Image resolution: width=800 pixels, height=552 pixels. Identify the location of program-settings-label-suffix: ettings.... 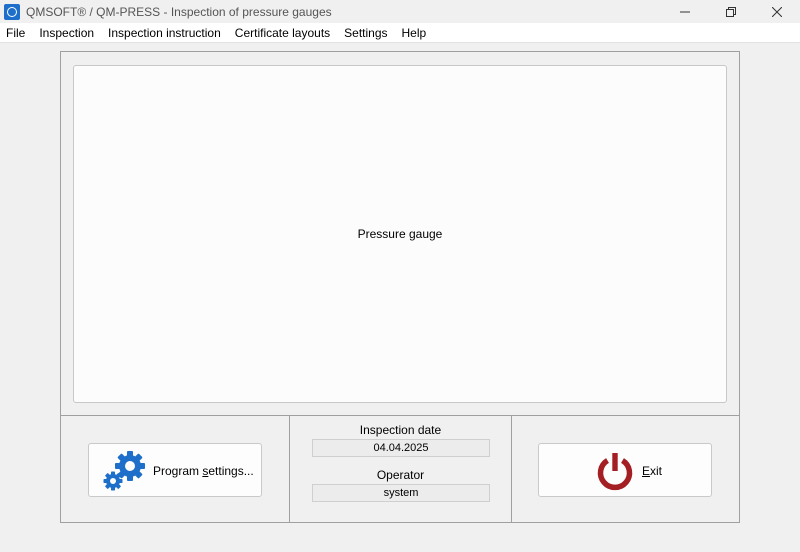
(231, 471).